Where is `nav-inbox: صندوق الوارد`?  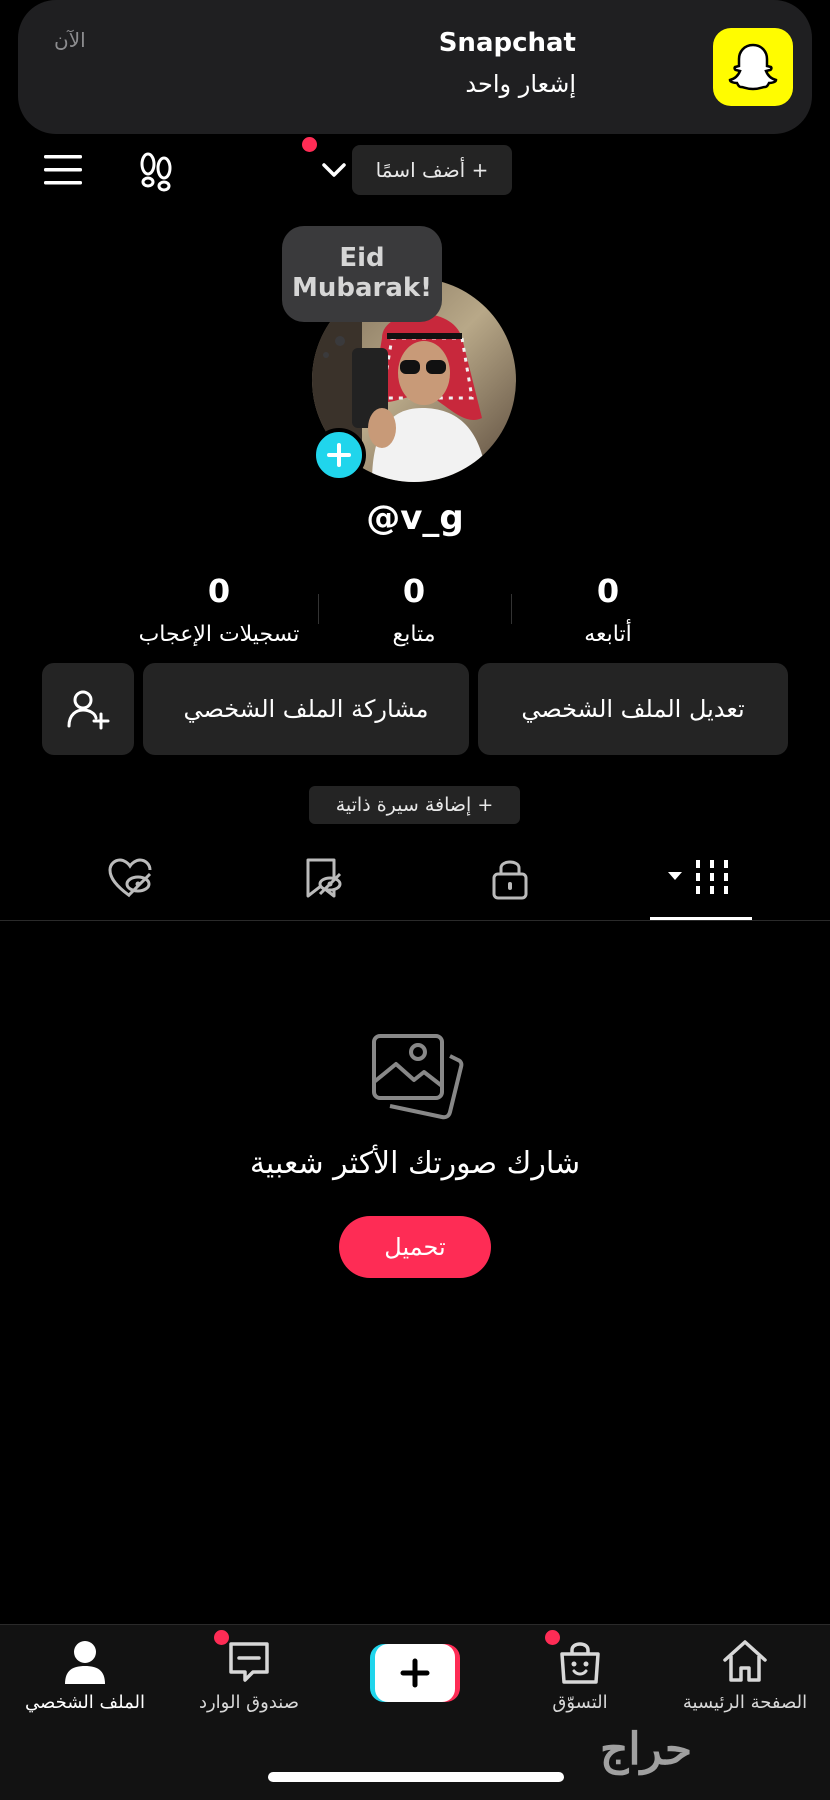 nav-inbox: صندوق الوارد is located at coordinates (249, 1674).